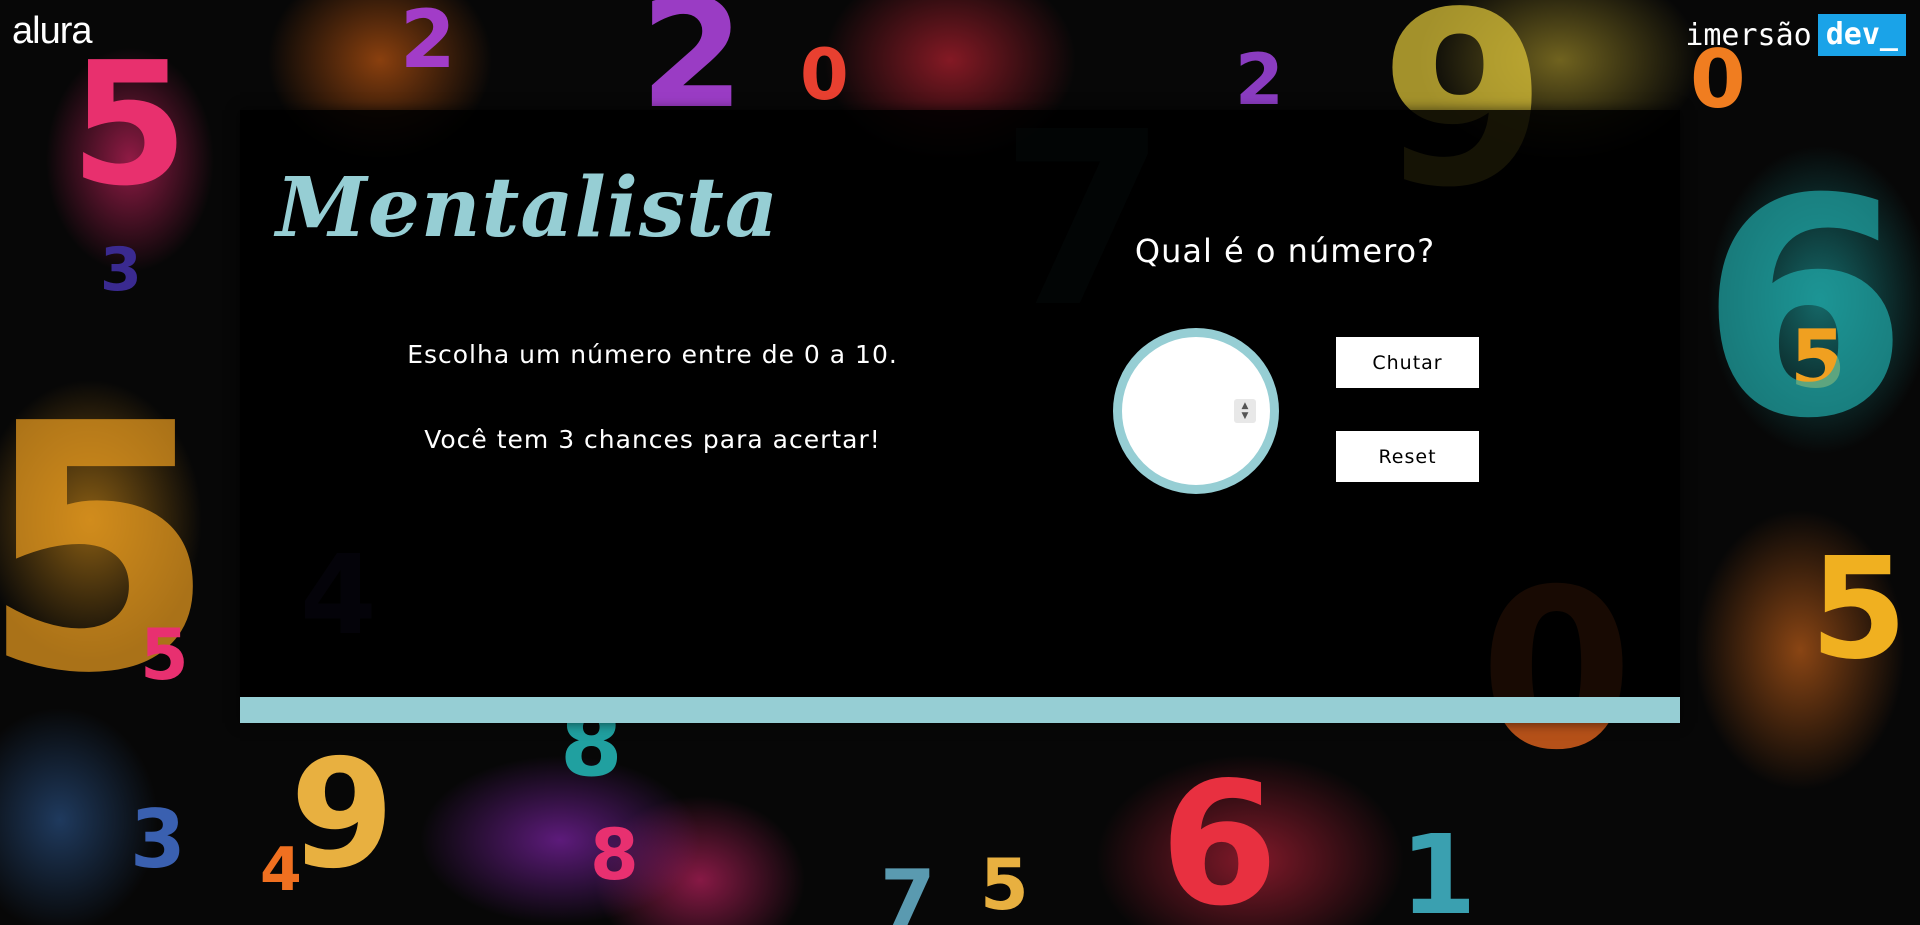 The height and width of the screenshot is (925, 1920). What do you see at coordinates (908, 889) in the screenshot?
I see `background-digit: 7` at bounding box center [908, 889].